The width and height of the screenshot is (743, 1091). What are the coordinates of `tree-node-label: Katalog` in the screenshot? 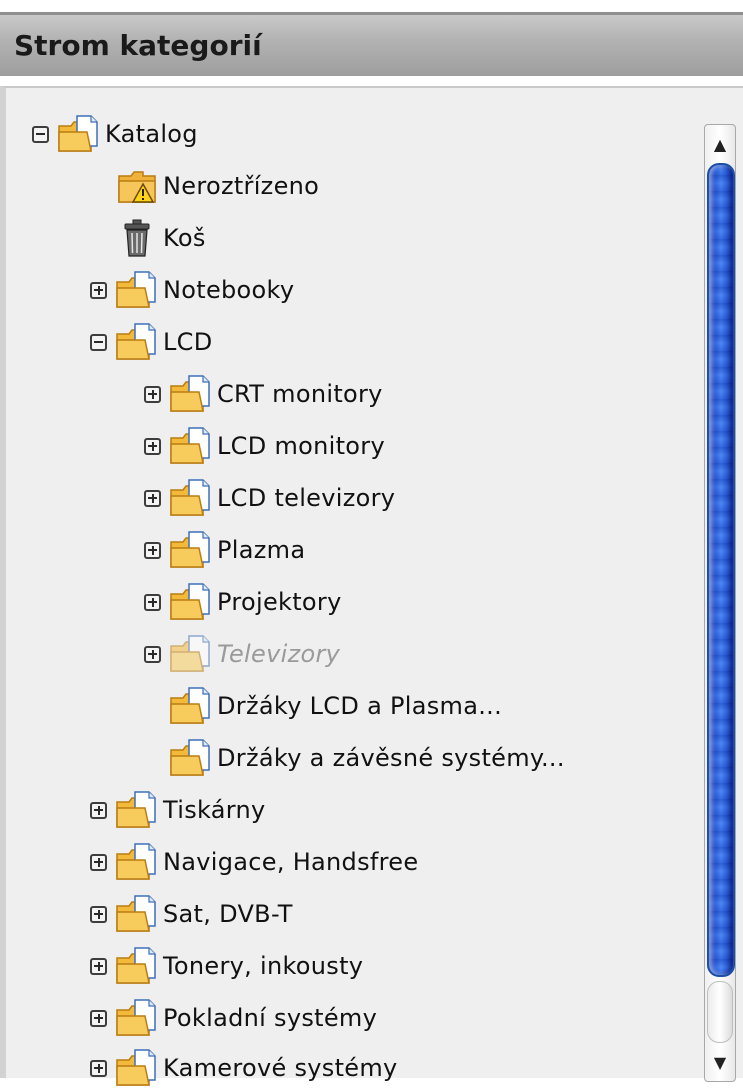 It's located at (151, 134).